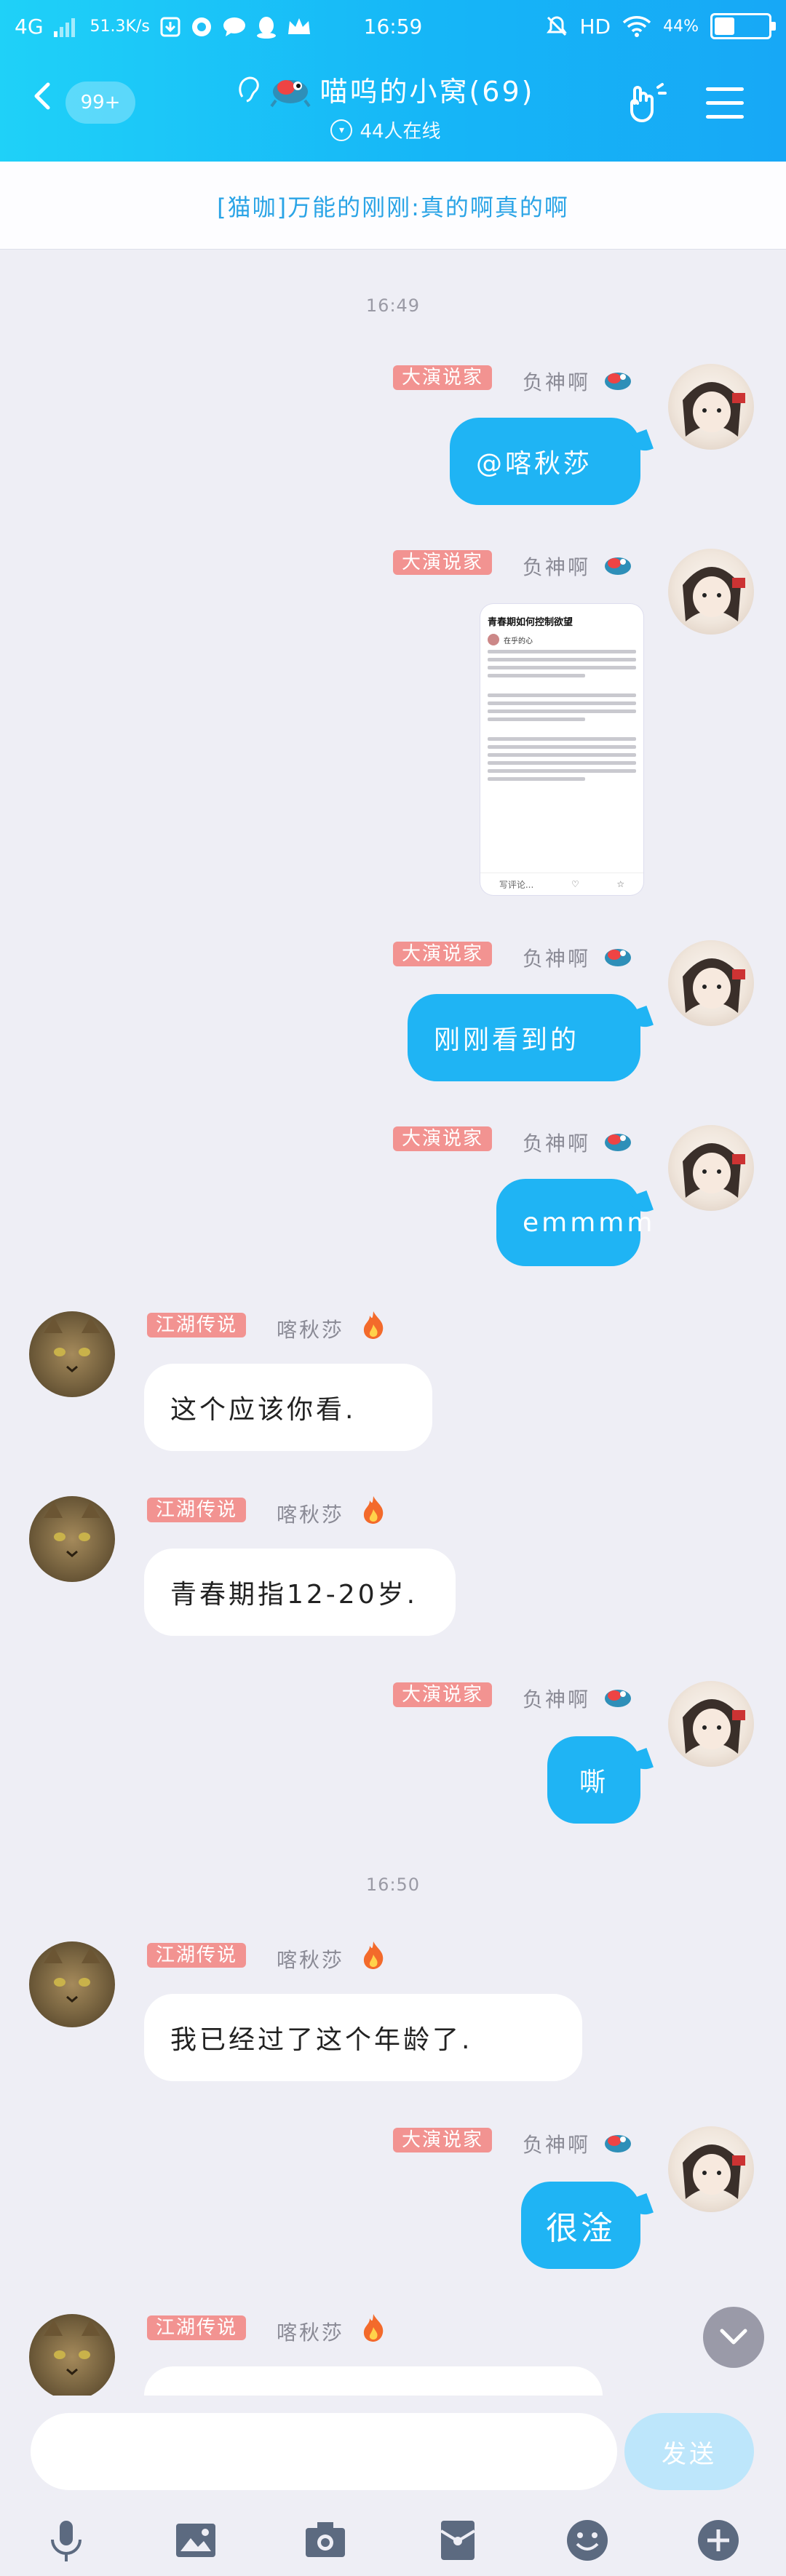  I want to click on scroll-to-bottom-button, so click(733, 2337).